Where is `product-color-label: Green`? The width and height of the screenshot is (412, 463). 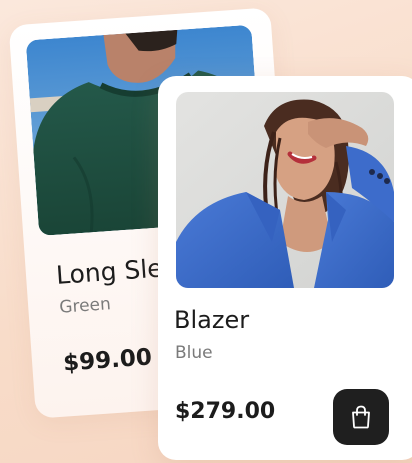 product-color-label: Green is located at coordinates (85, 306).